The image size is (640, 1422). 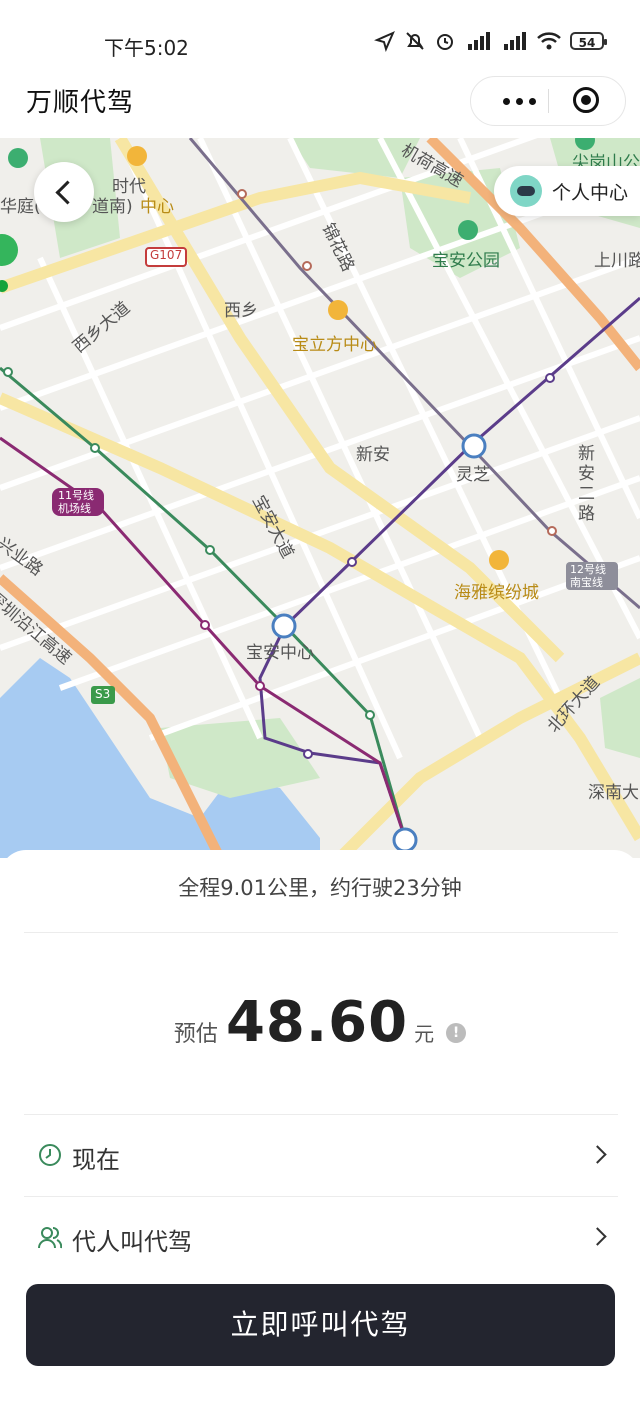 I want to click on price-estimate: 预估 48.60 元 !, so click(x=320, y=1030).